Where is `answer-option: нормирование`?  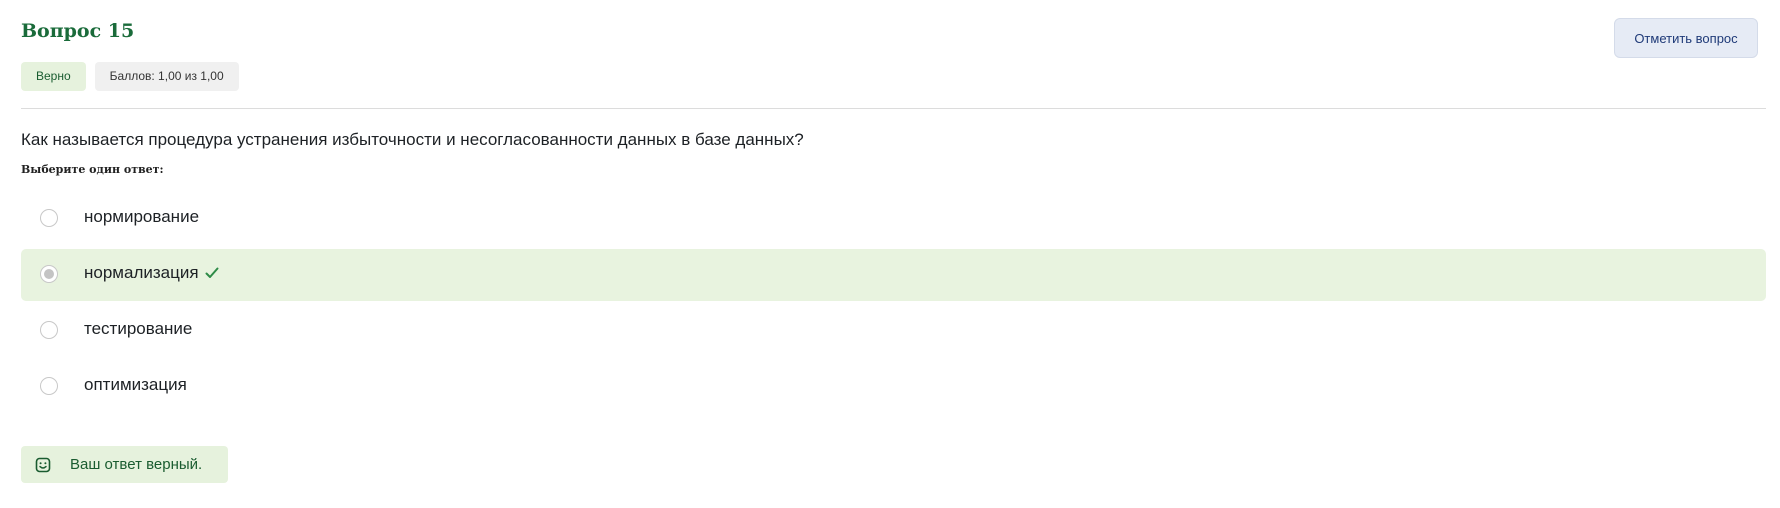 answer-option: нормирование is located at coordinates (893, 219).